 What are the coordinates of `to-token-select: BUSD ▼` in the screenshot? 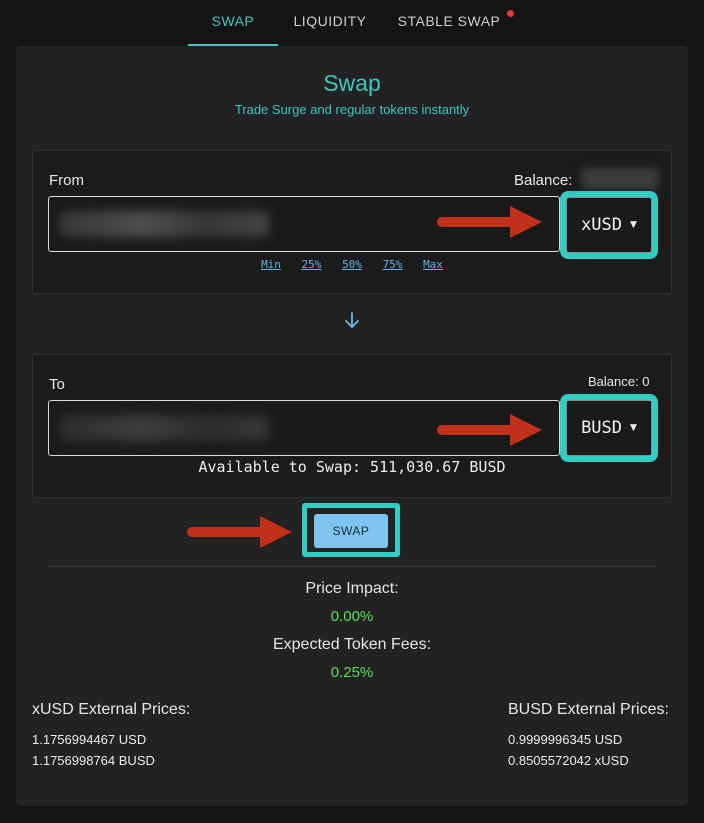 It's located at (609, 428).